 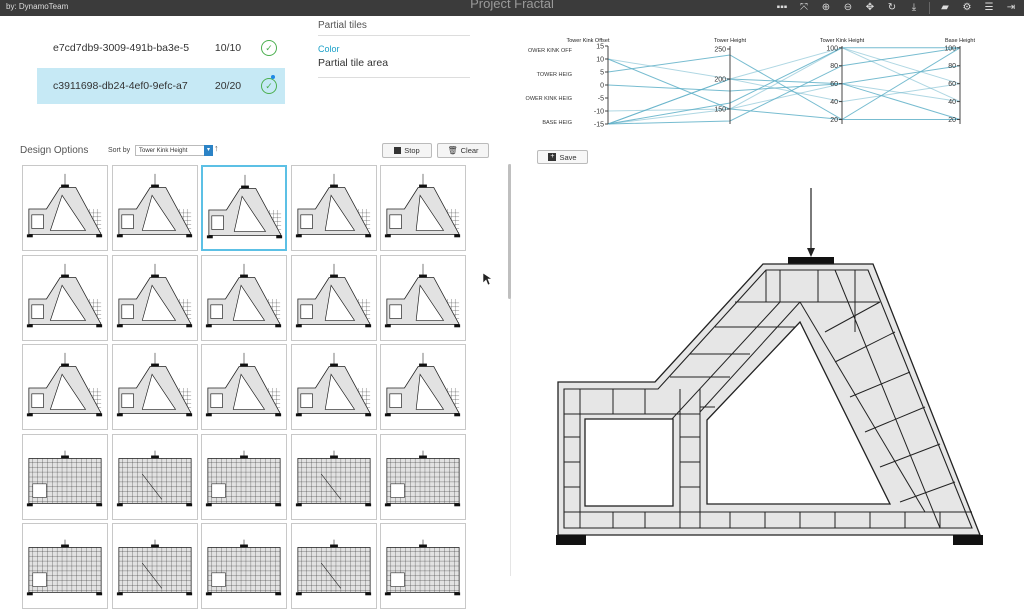 I want to click on save-button: + Save, so click(x=562, y=157).